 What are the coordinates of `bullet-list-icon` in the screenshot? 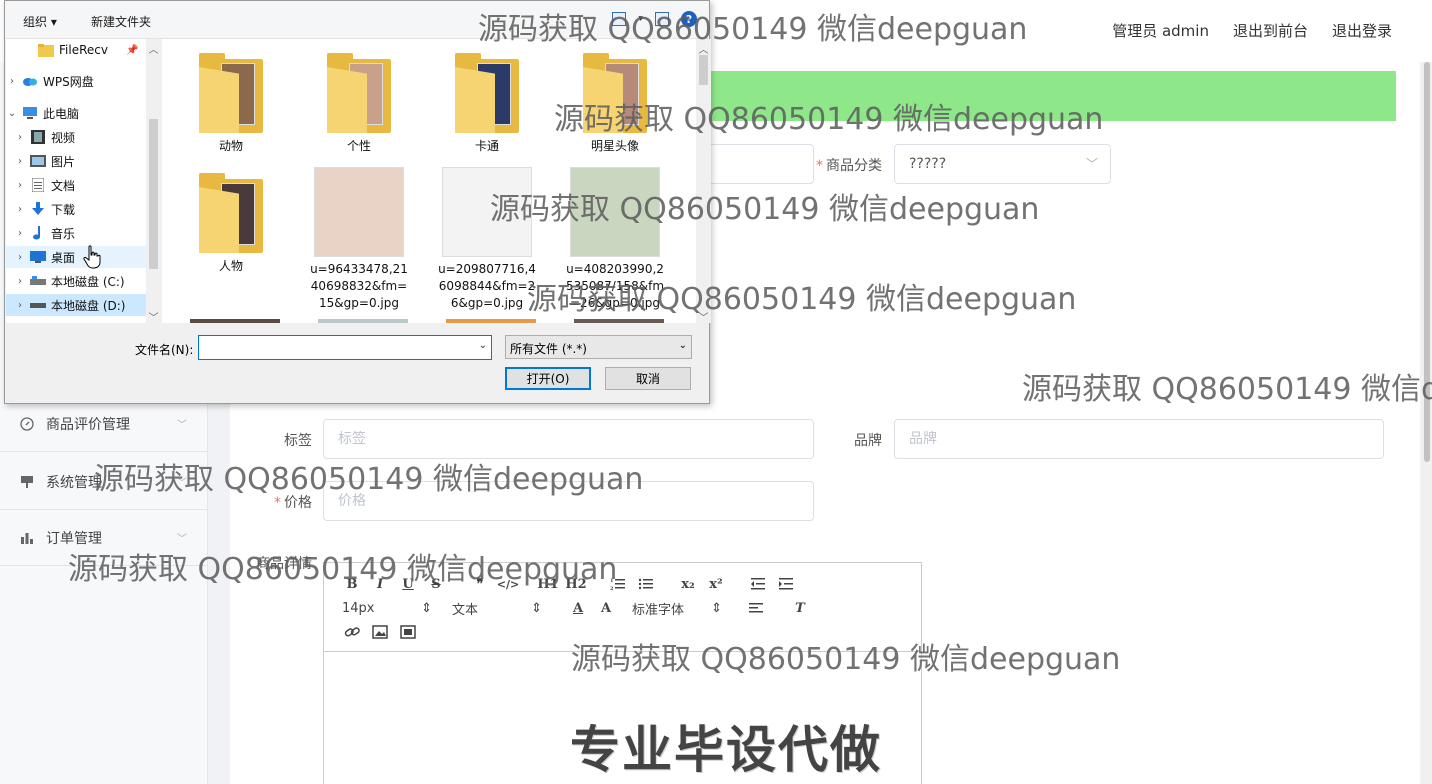 It's located at (646, 584).